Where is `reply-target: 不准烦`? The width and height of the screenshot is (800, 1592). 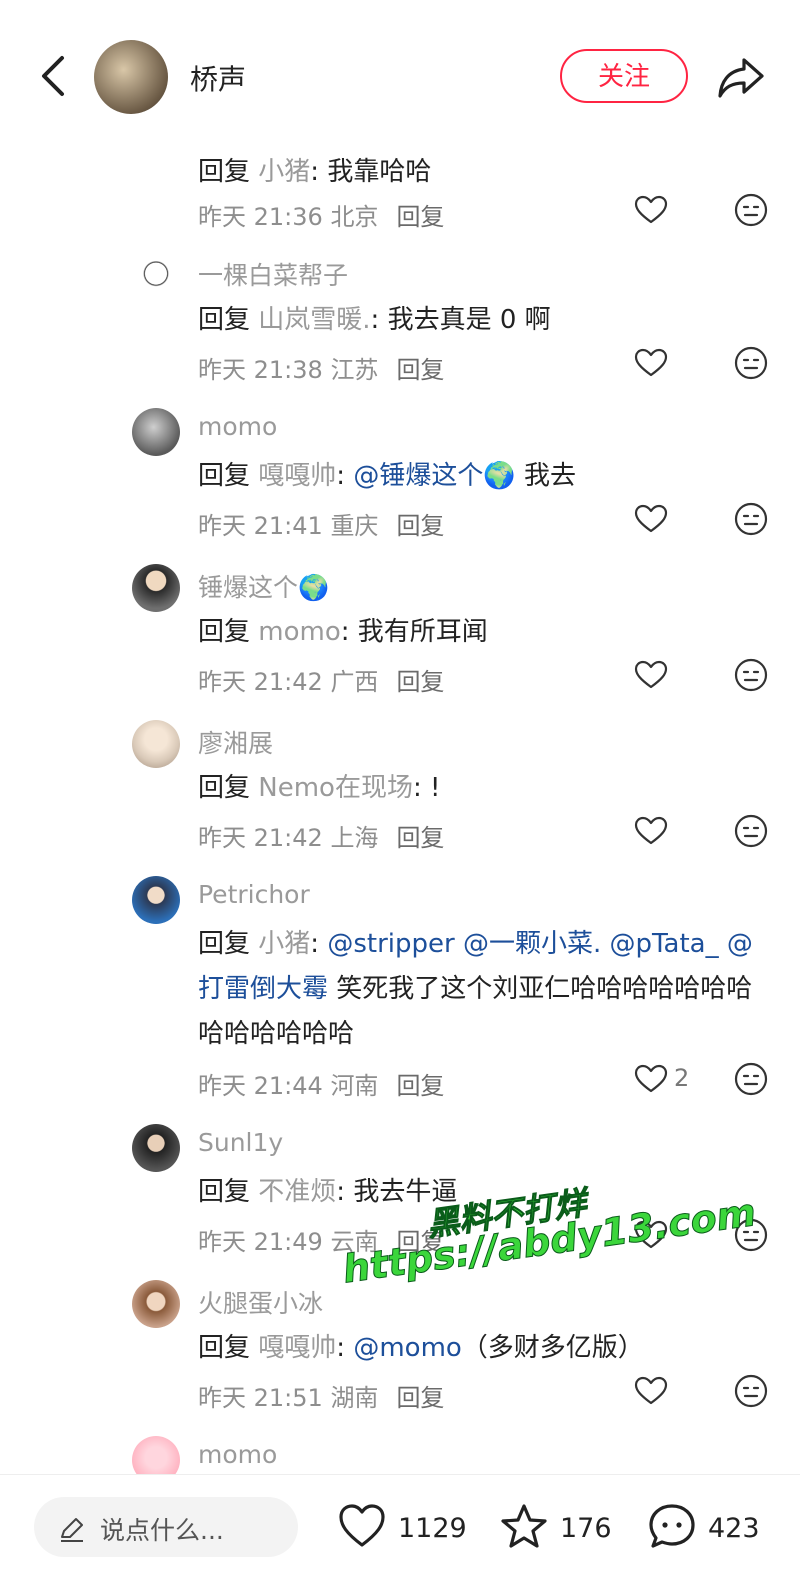
reply-target: 不准烦 is located at coordinates (297, 1192).